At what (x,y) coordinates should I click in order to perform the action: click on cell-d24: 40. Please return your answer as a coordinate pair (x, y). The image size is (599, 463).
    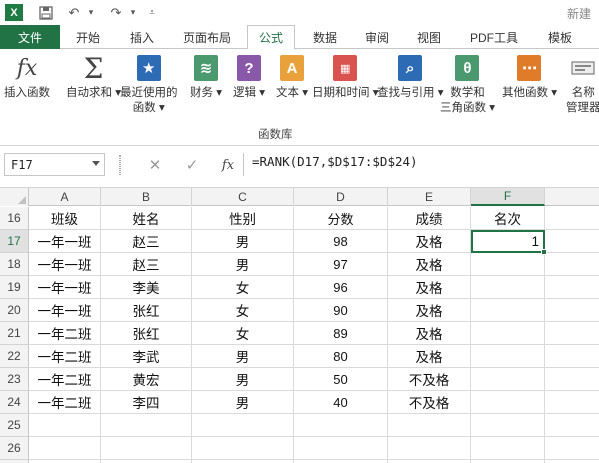
    Looking at the image, I should click on (341, 402).